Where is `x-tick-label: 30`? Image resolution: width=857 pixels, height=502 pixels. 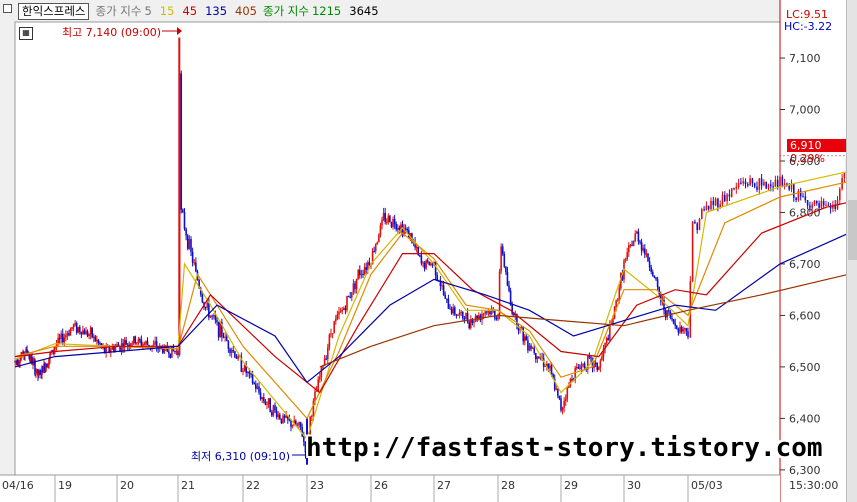 x-tick-label: 30 is located at coordinates (634, 485).